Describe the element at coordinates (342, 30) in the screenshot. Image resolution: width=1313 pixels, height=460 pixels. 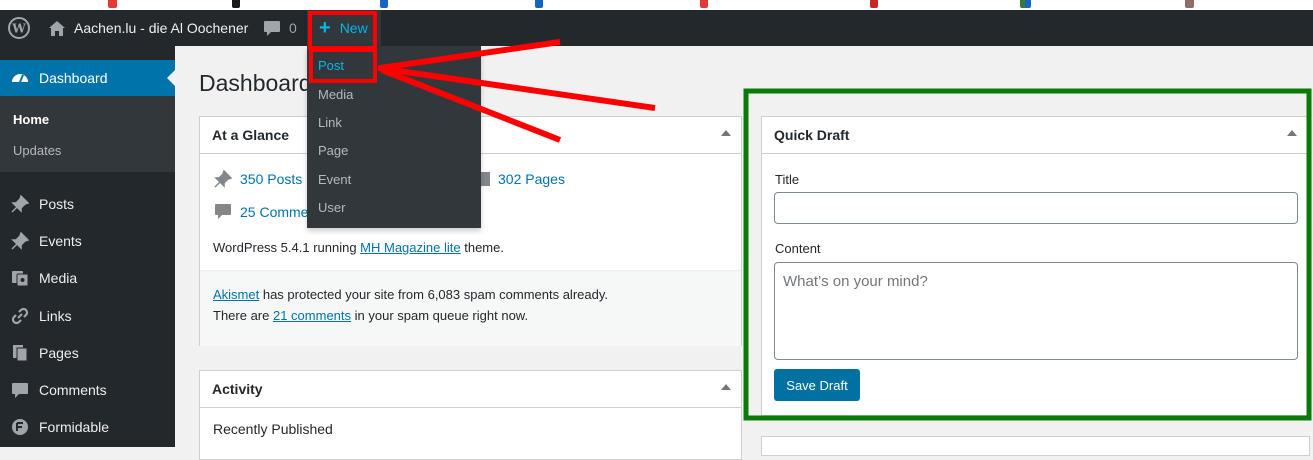
I see `new-button-highlight` at that location.